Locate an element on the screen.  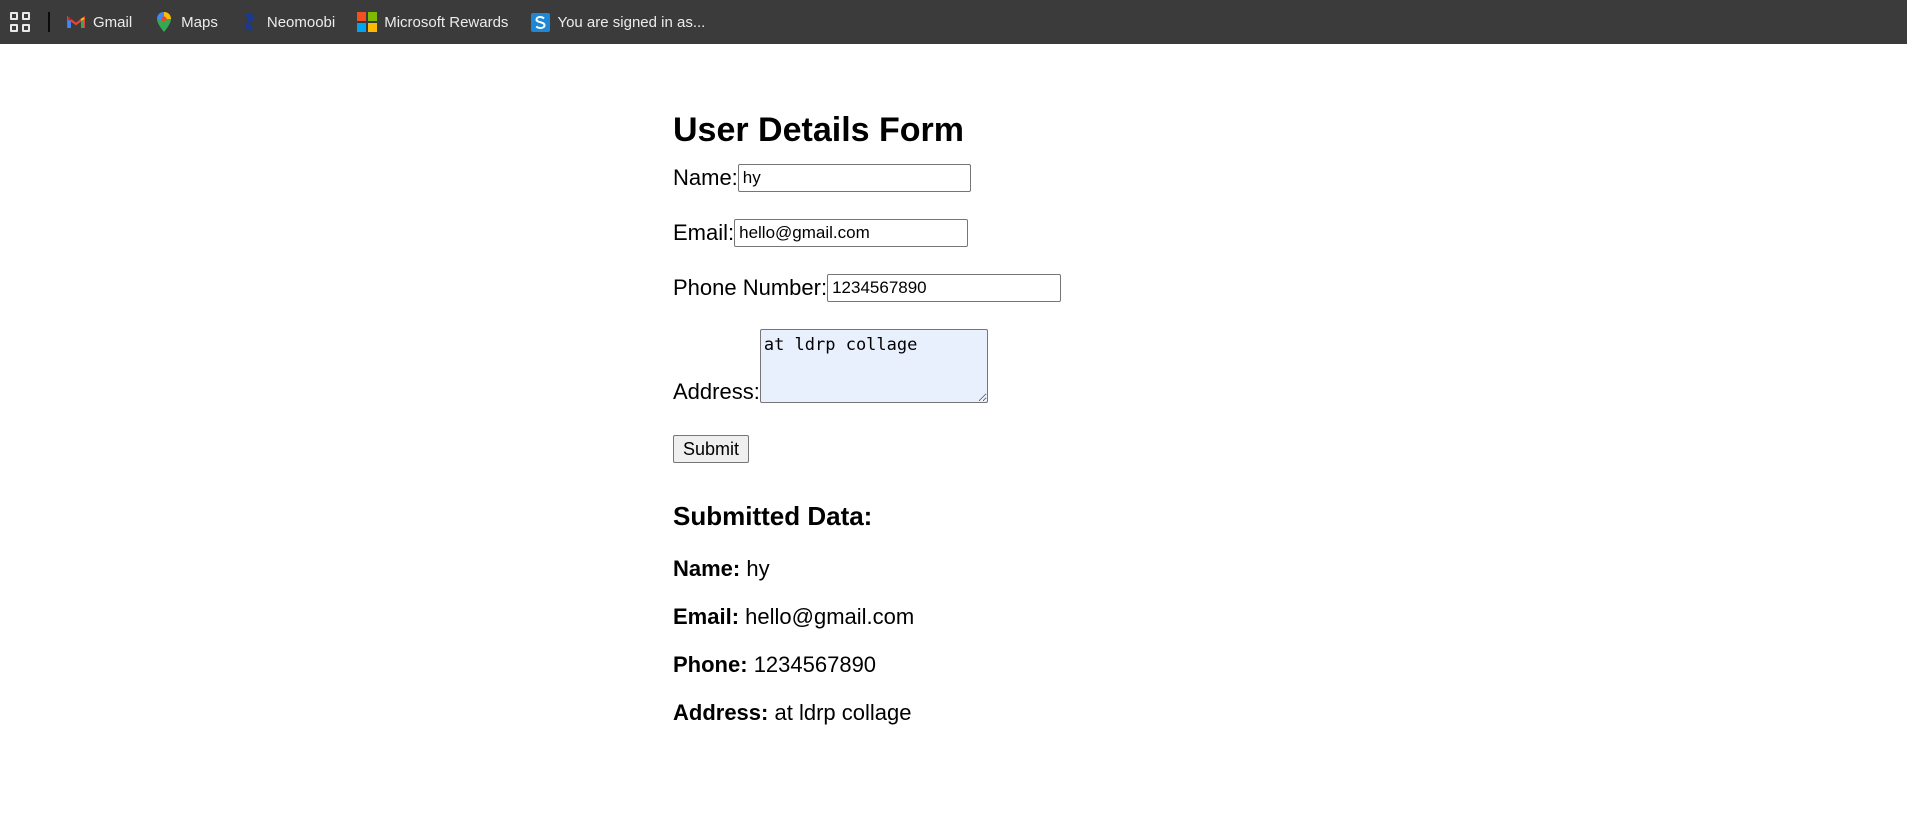
submitted-name-value: hy is located at coordinates (758, 568).